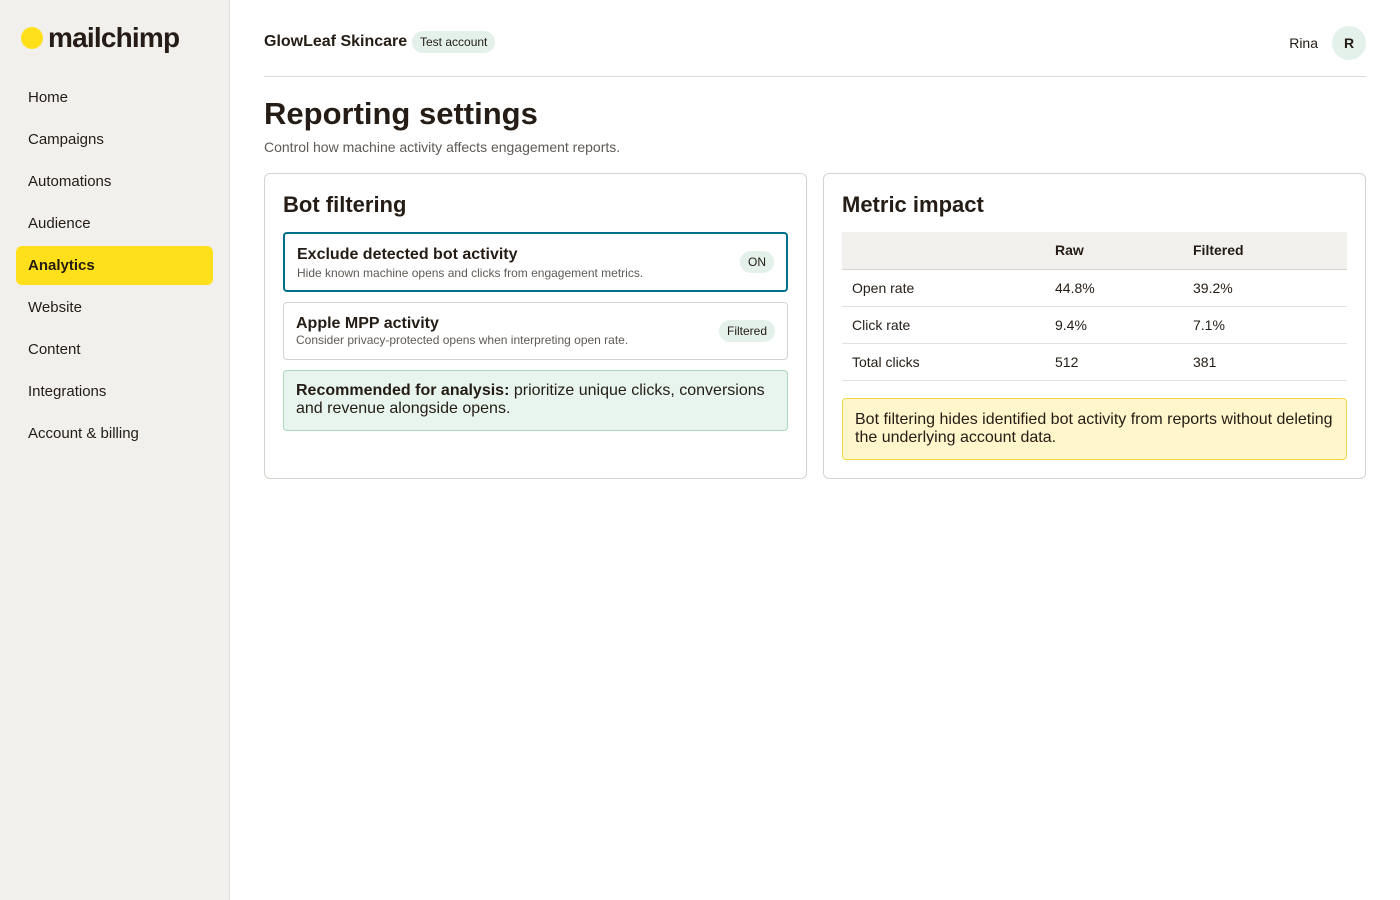 This screenshot has width=1400, height=900. Describe the element at coordinates (114, 37) in the screenshot. I see `logo-wordmark: mailchimp` at that location.